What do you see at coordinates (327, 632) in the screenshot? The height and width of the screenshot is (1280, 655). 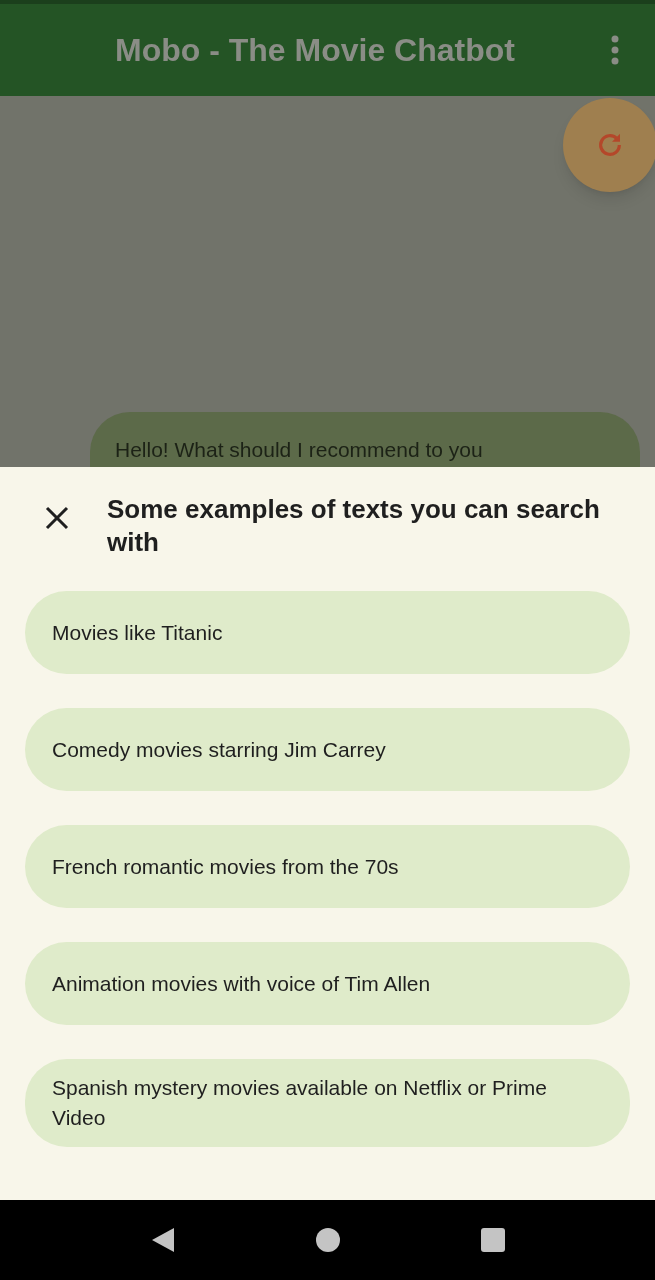 I see `example-chip: Movies like Titanic` at bounding box center [327, 632].